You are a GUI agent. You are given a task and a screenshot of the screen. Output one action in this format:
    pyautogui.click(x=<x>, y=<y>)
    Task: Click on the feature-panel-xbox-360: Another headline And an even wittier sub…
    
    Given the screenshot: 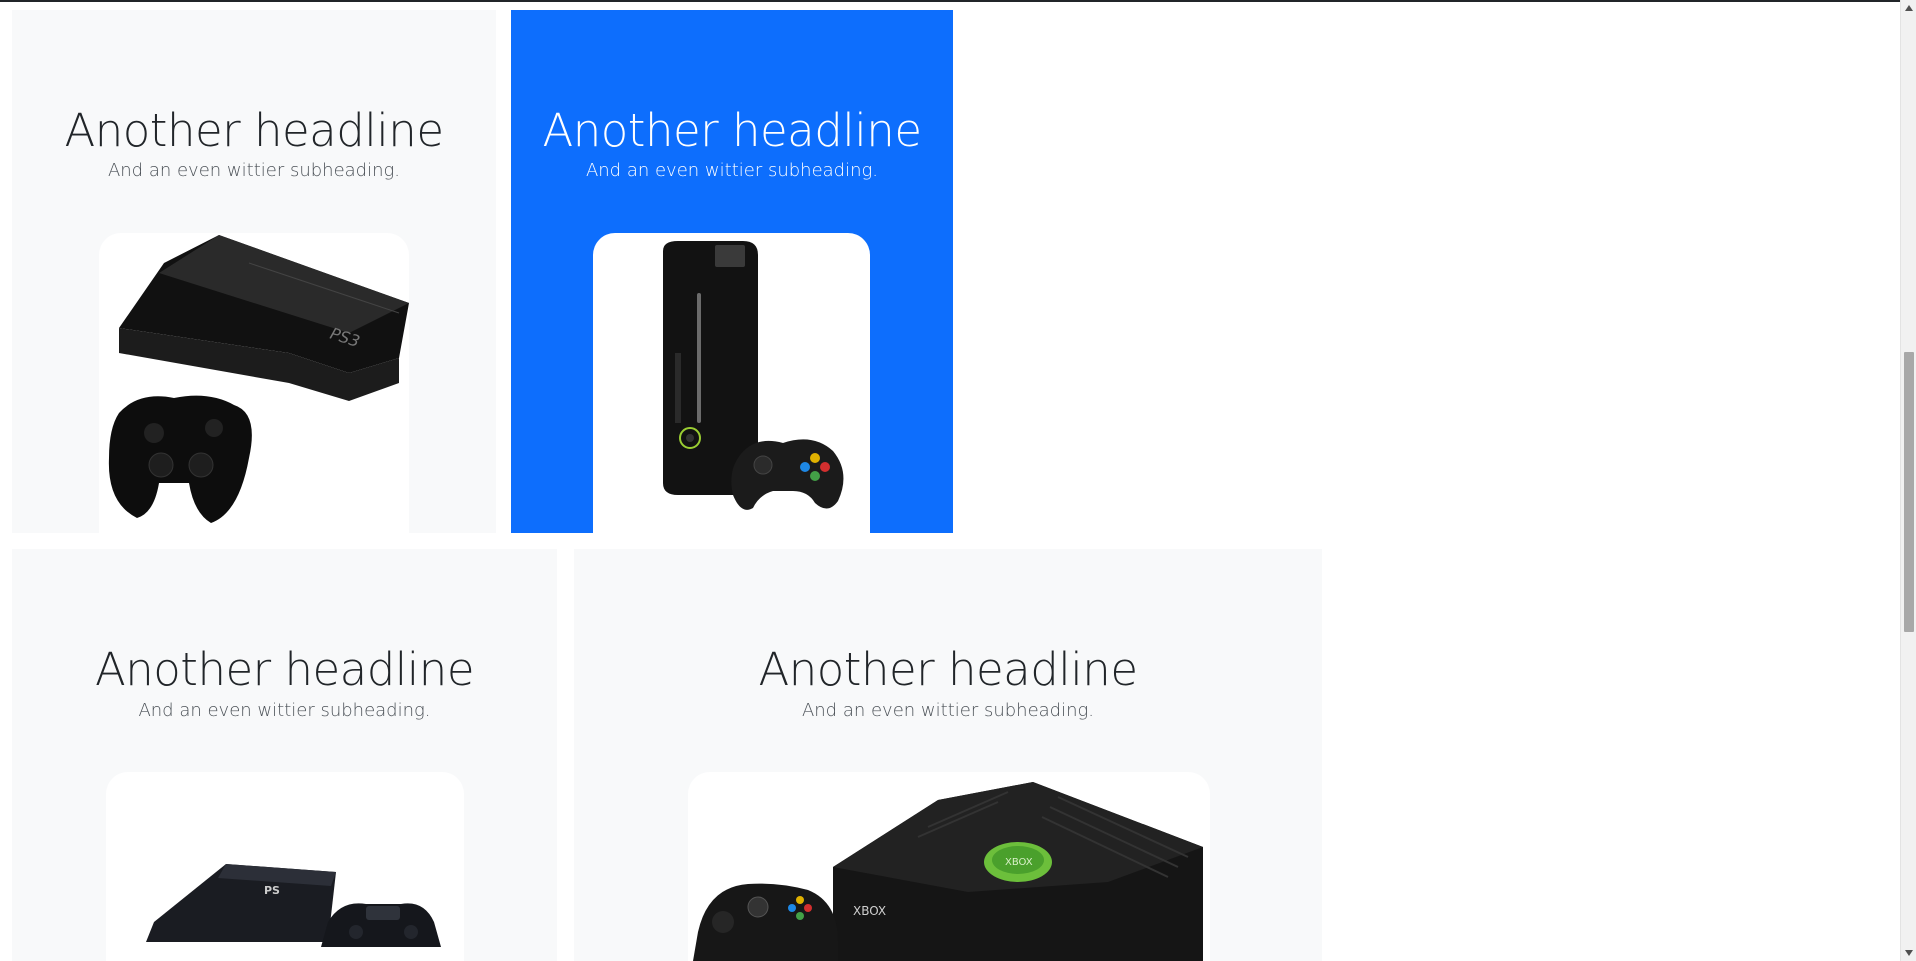 What is the action you would take?
    pyautogui.click(x=732, y=271)
    